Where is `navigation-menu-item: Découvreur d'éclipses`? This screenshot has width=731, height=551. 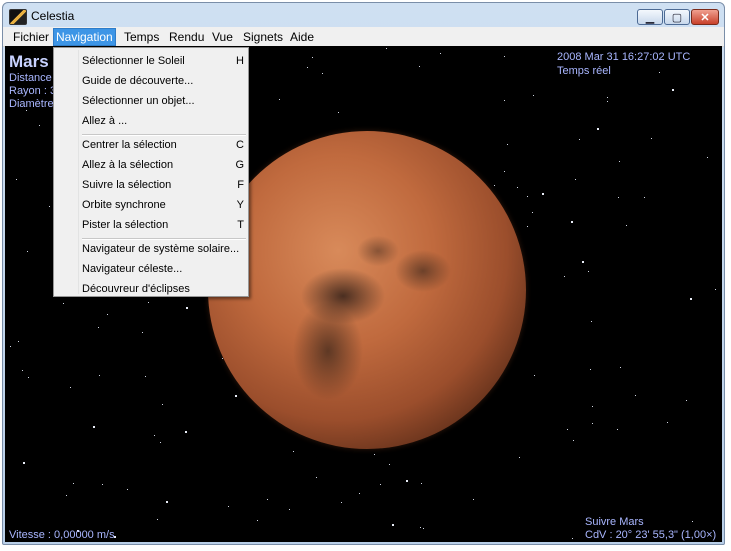
navigation-menu-item: Découvreur d'éclipses is located at coordinates (165, 289).